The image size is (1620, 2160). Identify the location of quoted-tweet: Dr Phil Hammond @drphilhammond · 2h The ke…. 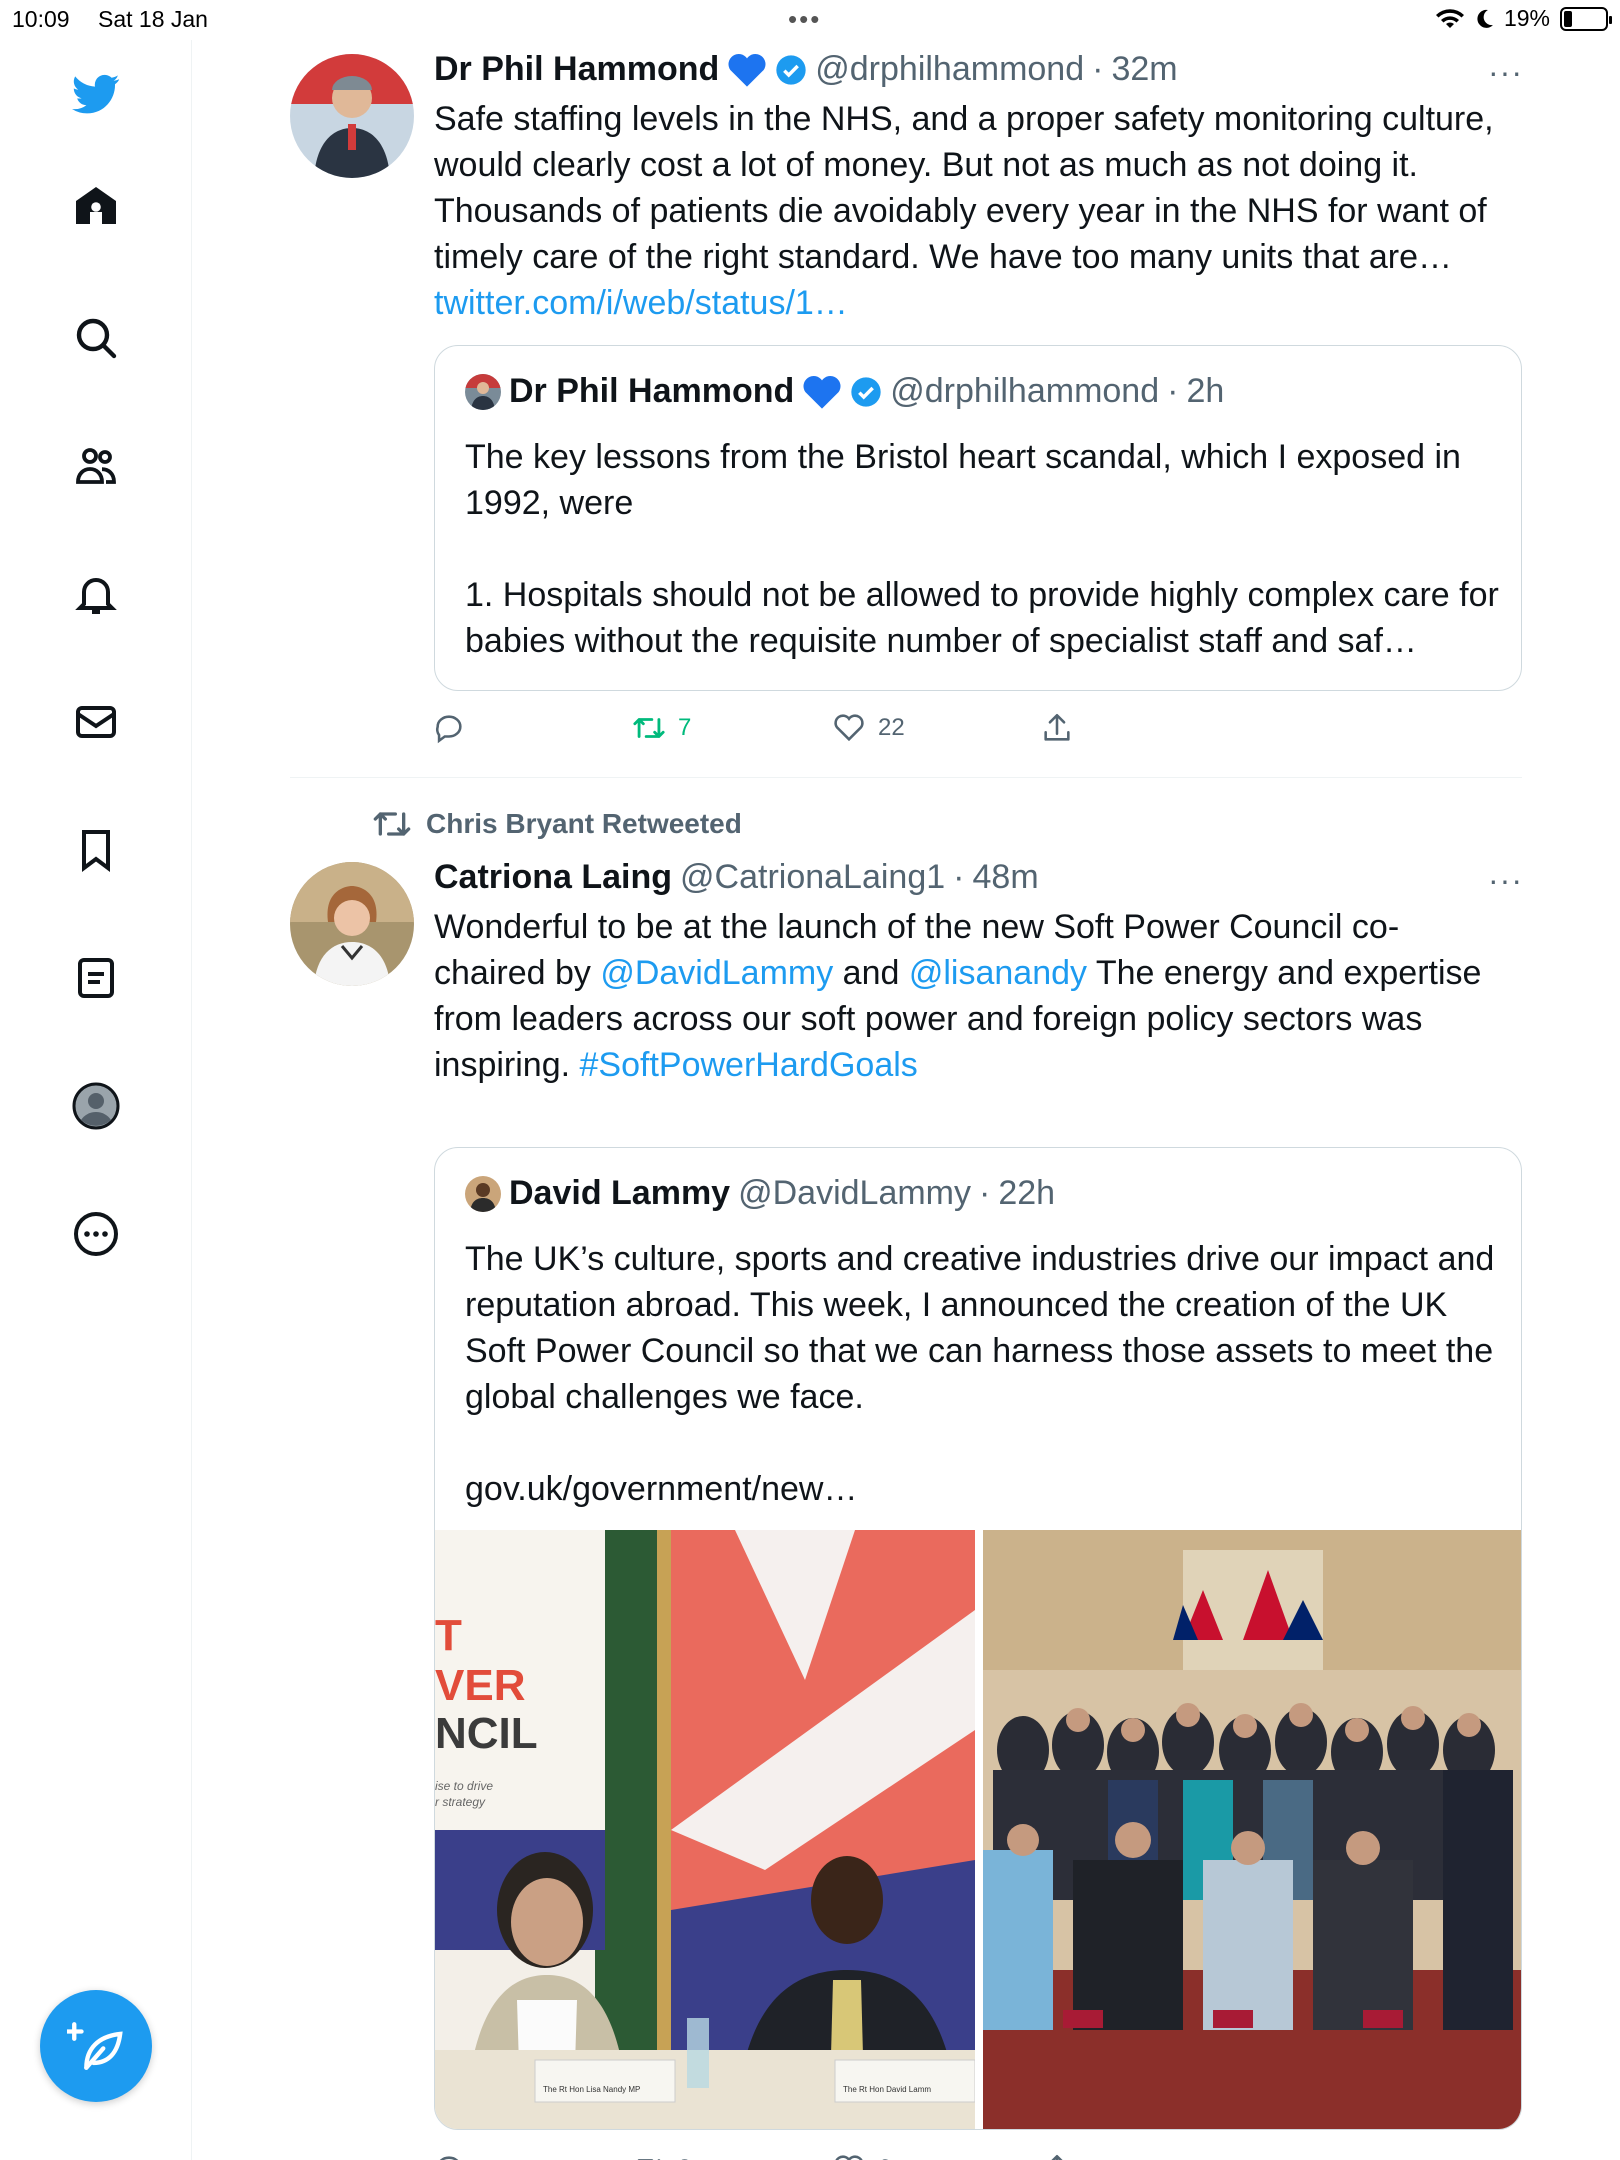
(978, 518).